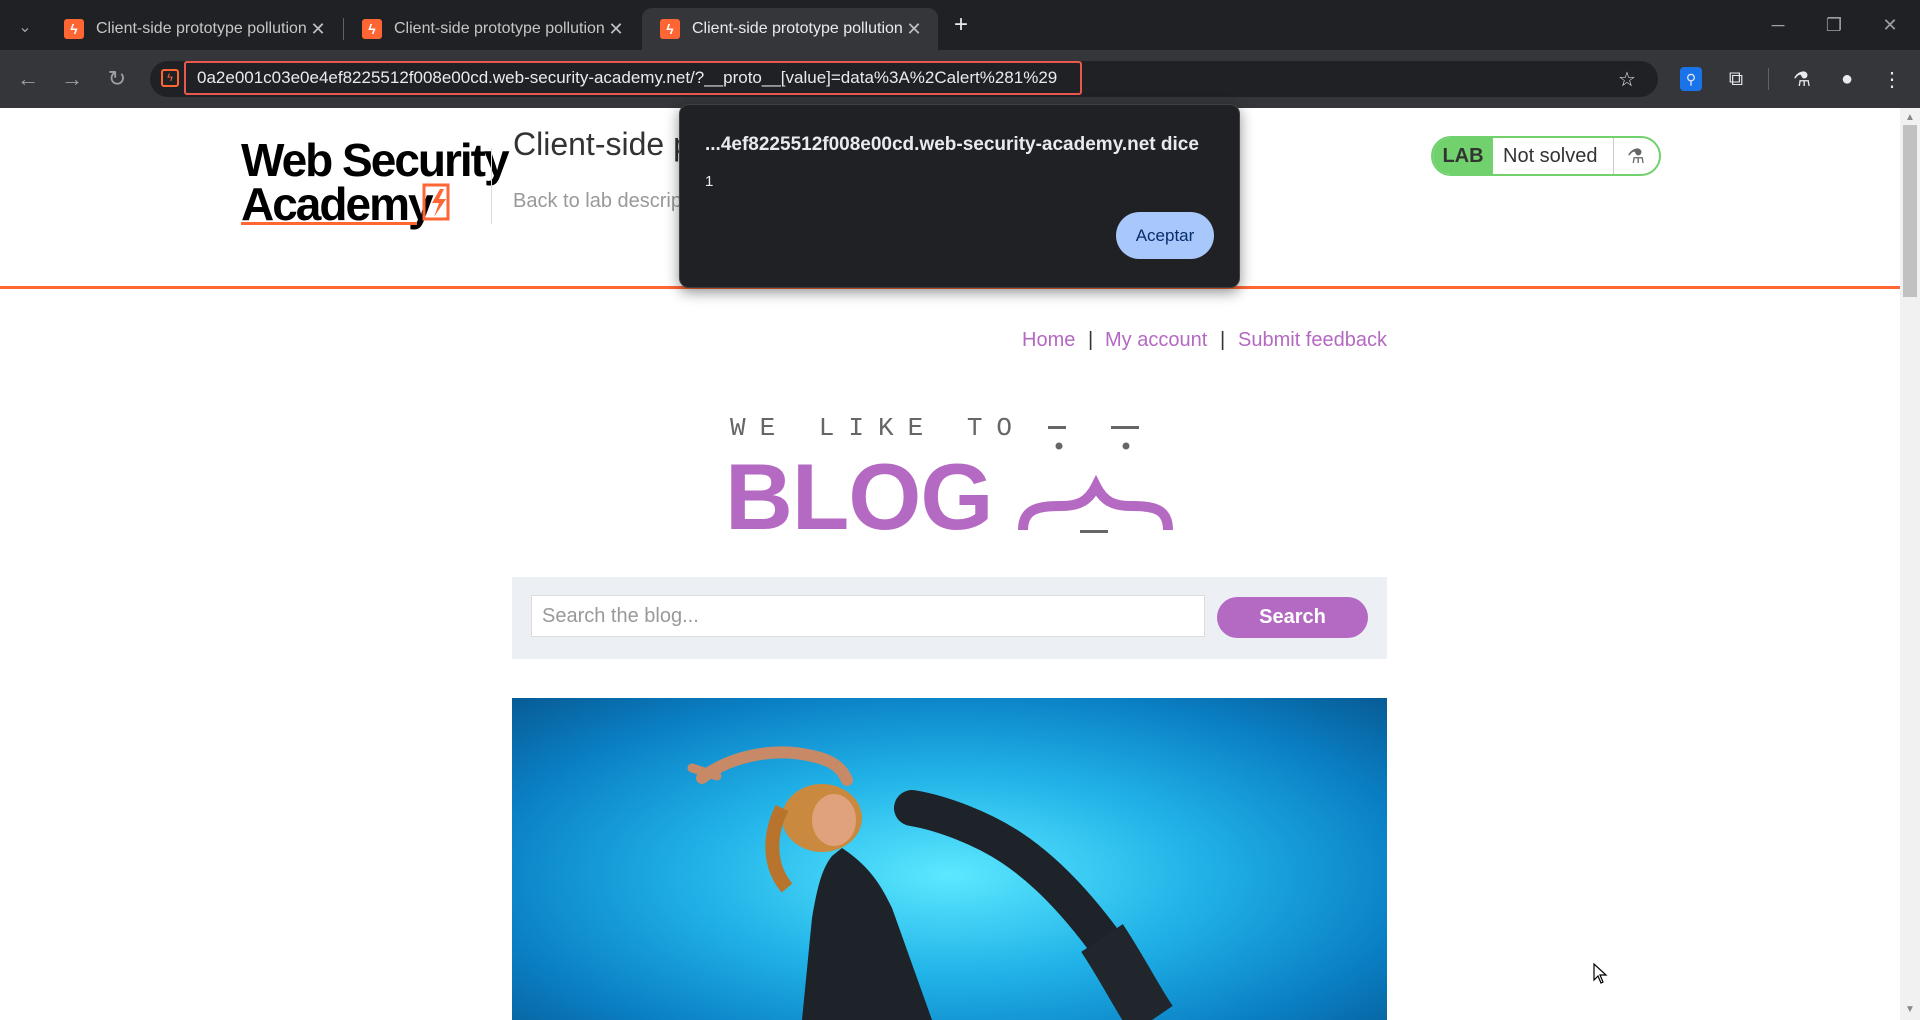  What do you see at coordinates (597, 201) in the screenshot?
I see `back-to-lab-link: Back to lab descrip` at bounding box center [597, 201].